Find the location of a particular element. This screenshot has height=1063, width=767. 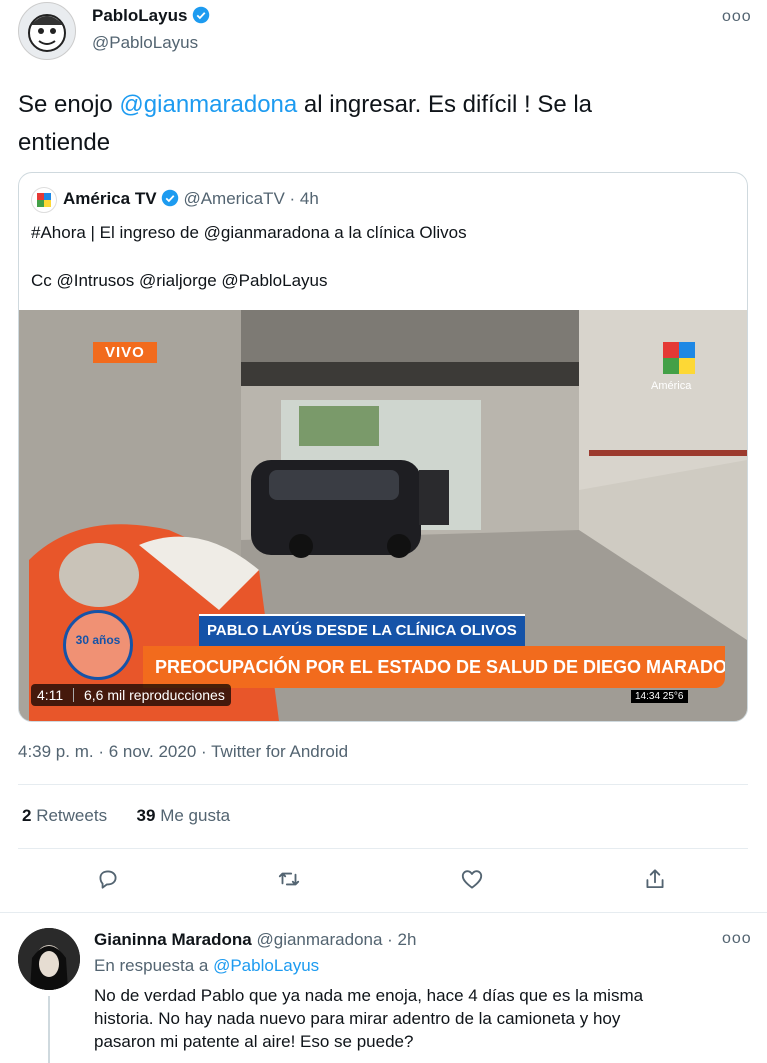

likes-label: Me gusta is located at coordinates (195, 815).